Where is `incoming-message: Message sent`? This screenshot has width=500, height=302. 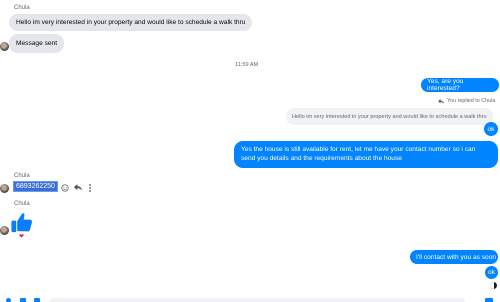
incoming-message: Message sent is located at coordinates (37, 43).